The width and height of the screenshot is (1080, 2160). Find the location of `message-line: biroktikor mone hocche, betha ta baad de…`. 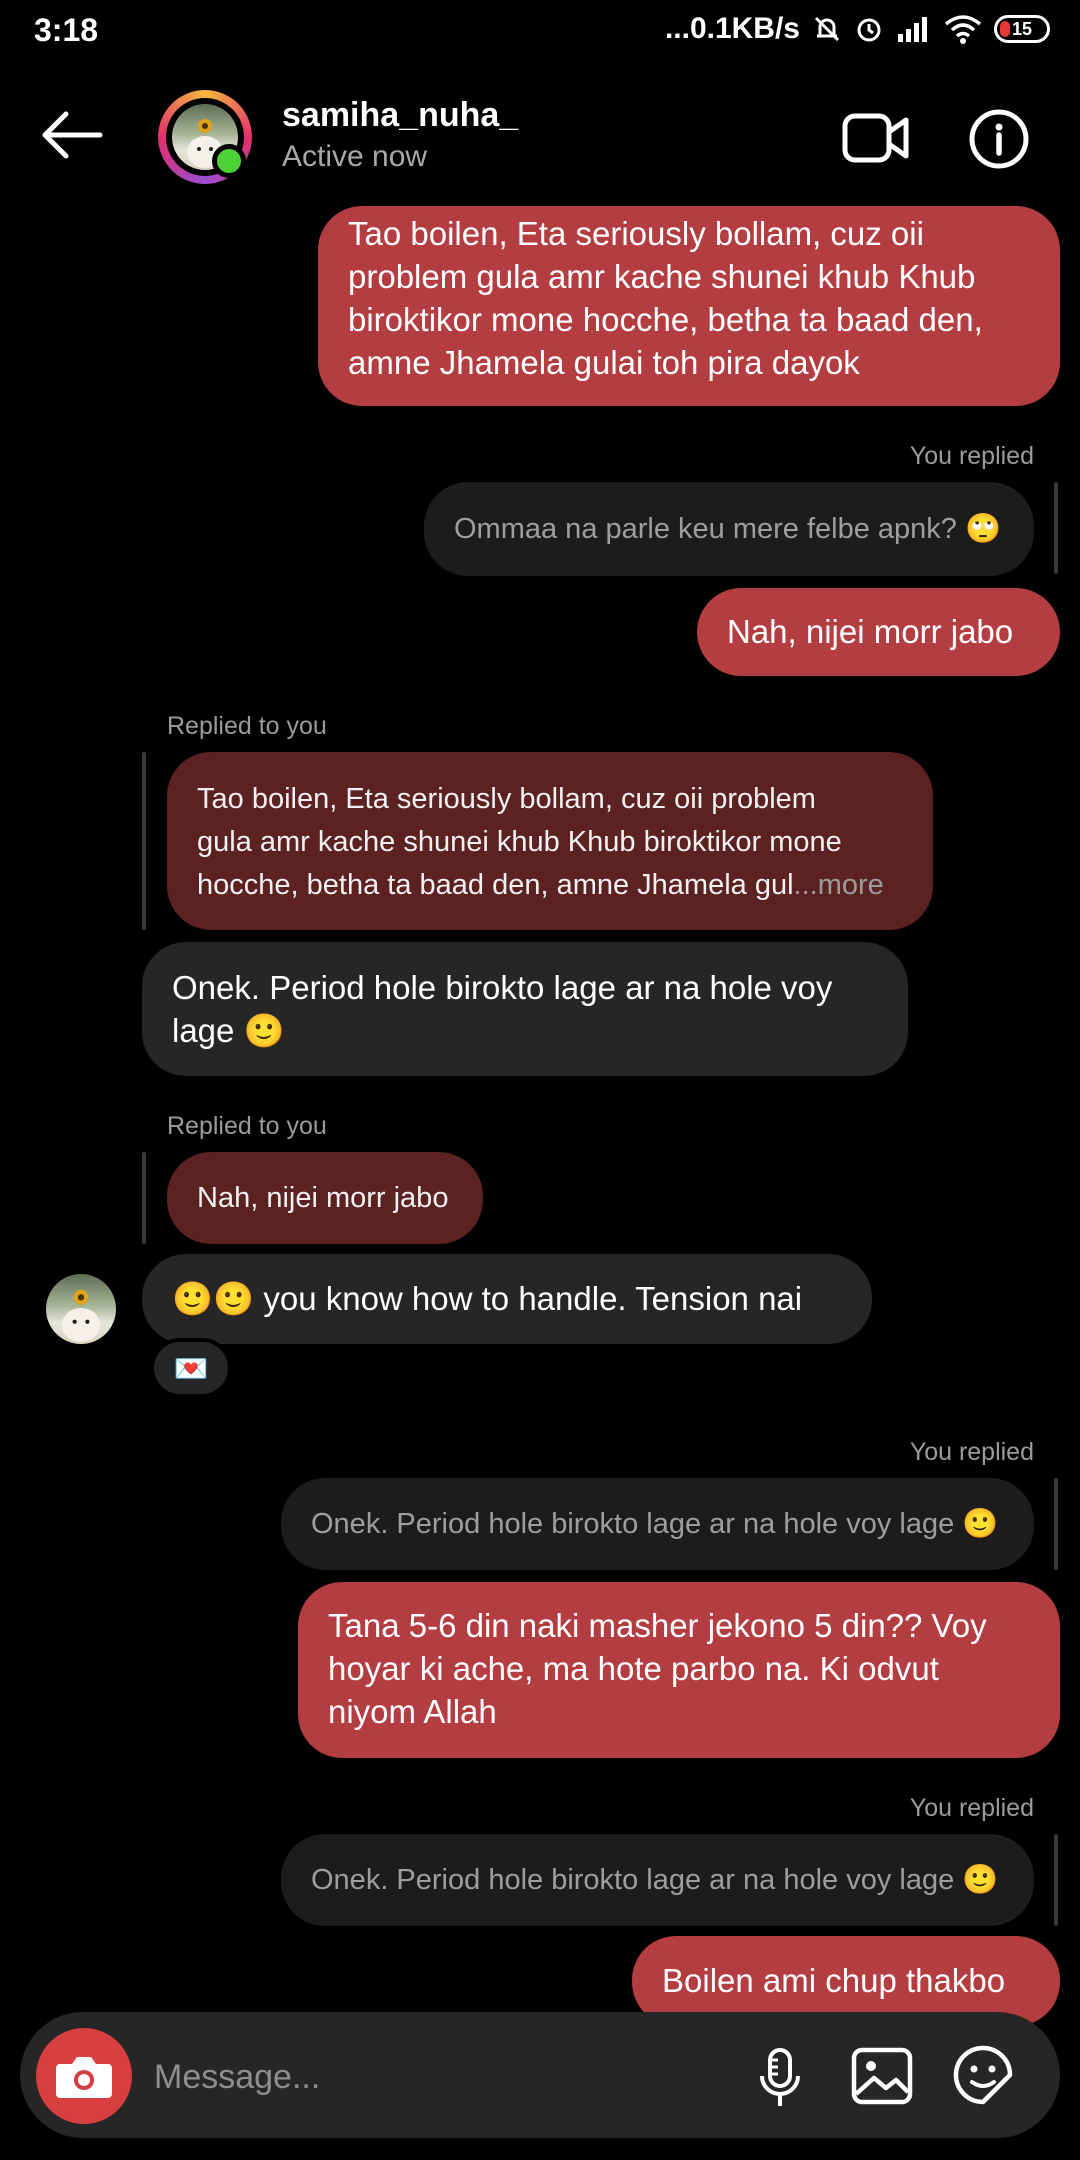

message-line: biroktikor mone hocche, betha ta baad de… is located at coordinates (665, 319).